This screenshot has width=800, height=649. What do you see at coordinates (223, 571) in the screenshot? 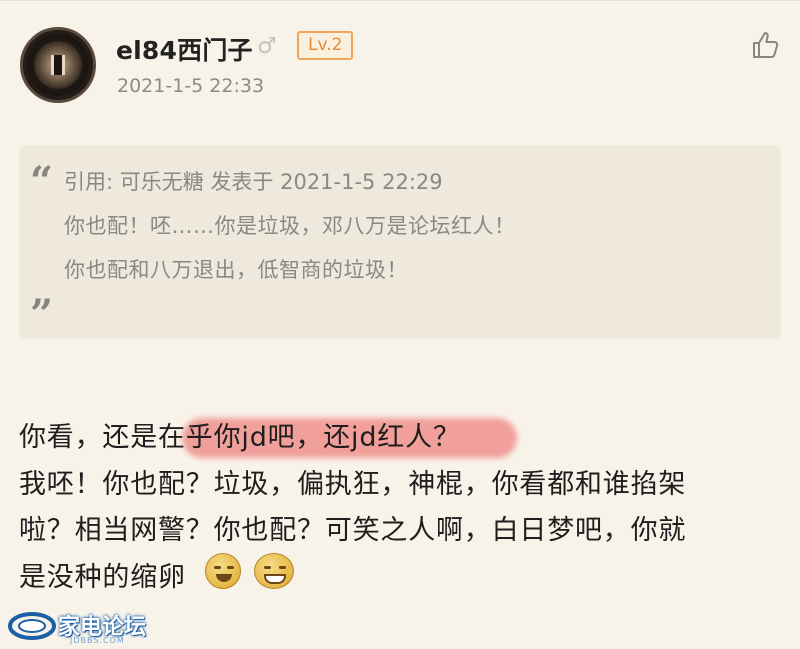
I see `laugh-emoji-icon` at bounding box center [223, 571].